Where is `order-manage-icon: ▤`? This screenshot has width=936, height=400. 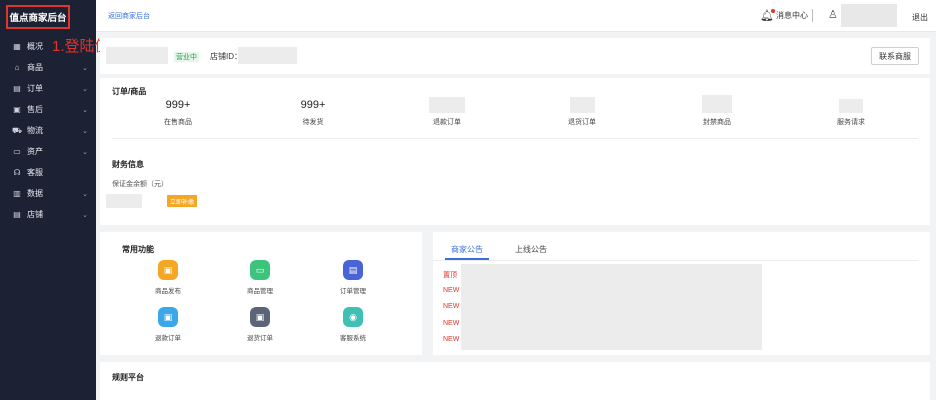 order-manage-icon: ▤ is located at coordinates (353, 270).